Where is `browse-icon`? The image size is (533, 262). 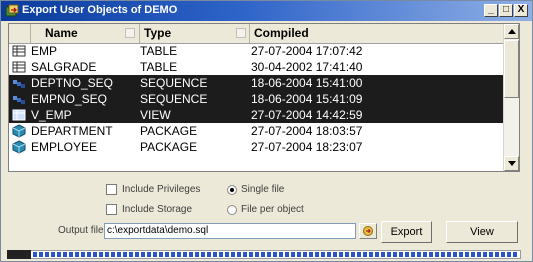 browse-icon is located at coordinates (368, 231).